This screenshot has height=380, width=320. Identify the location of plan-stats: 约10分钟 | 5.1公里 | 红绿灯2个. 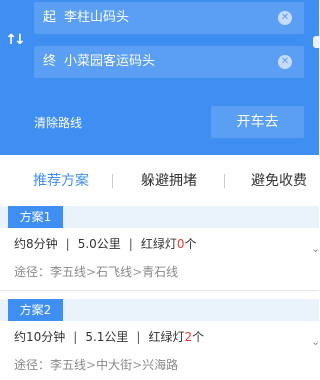
(109, 336).